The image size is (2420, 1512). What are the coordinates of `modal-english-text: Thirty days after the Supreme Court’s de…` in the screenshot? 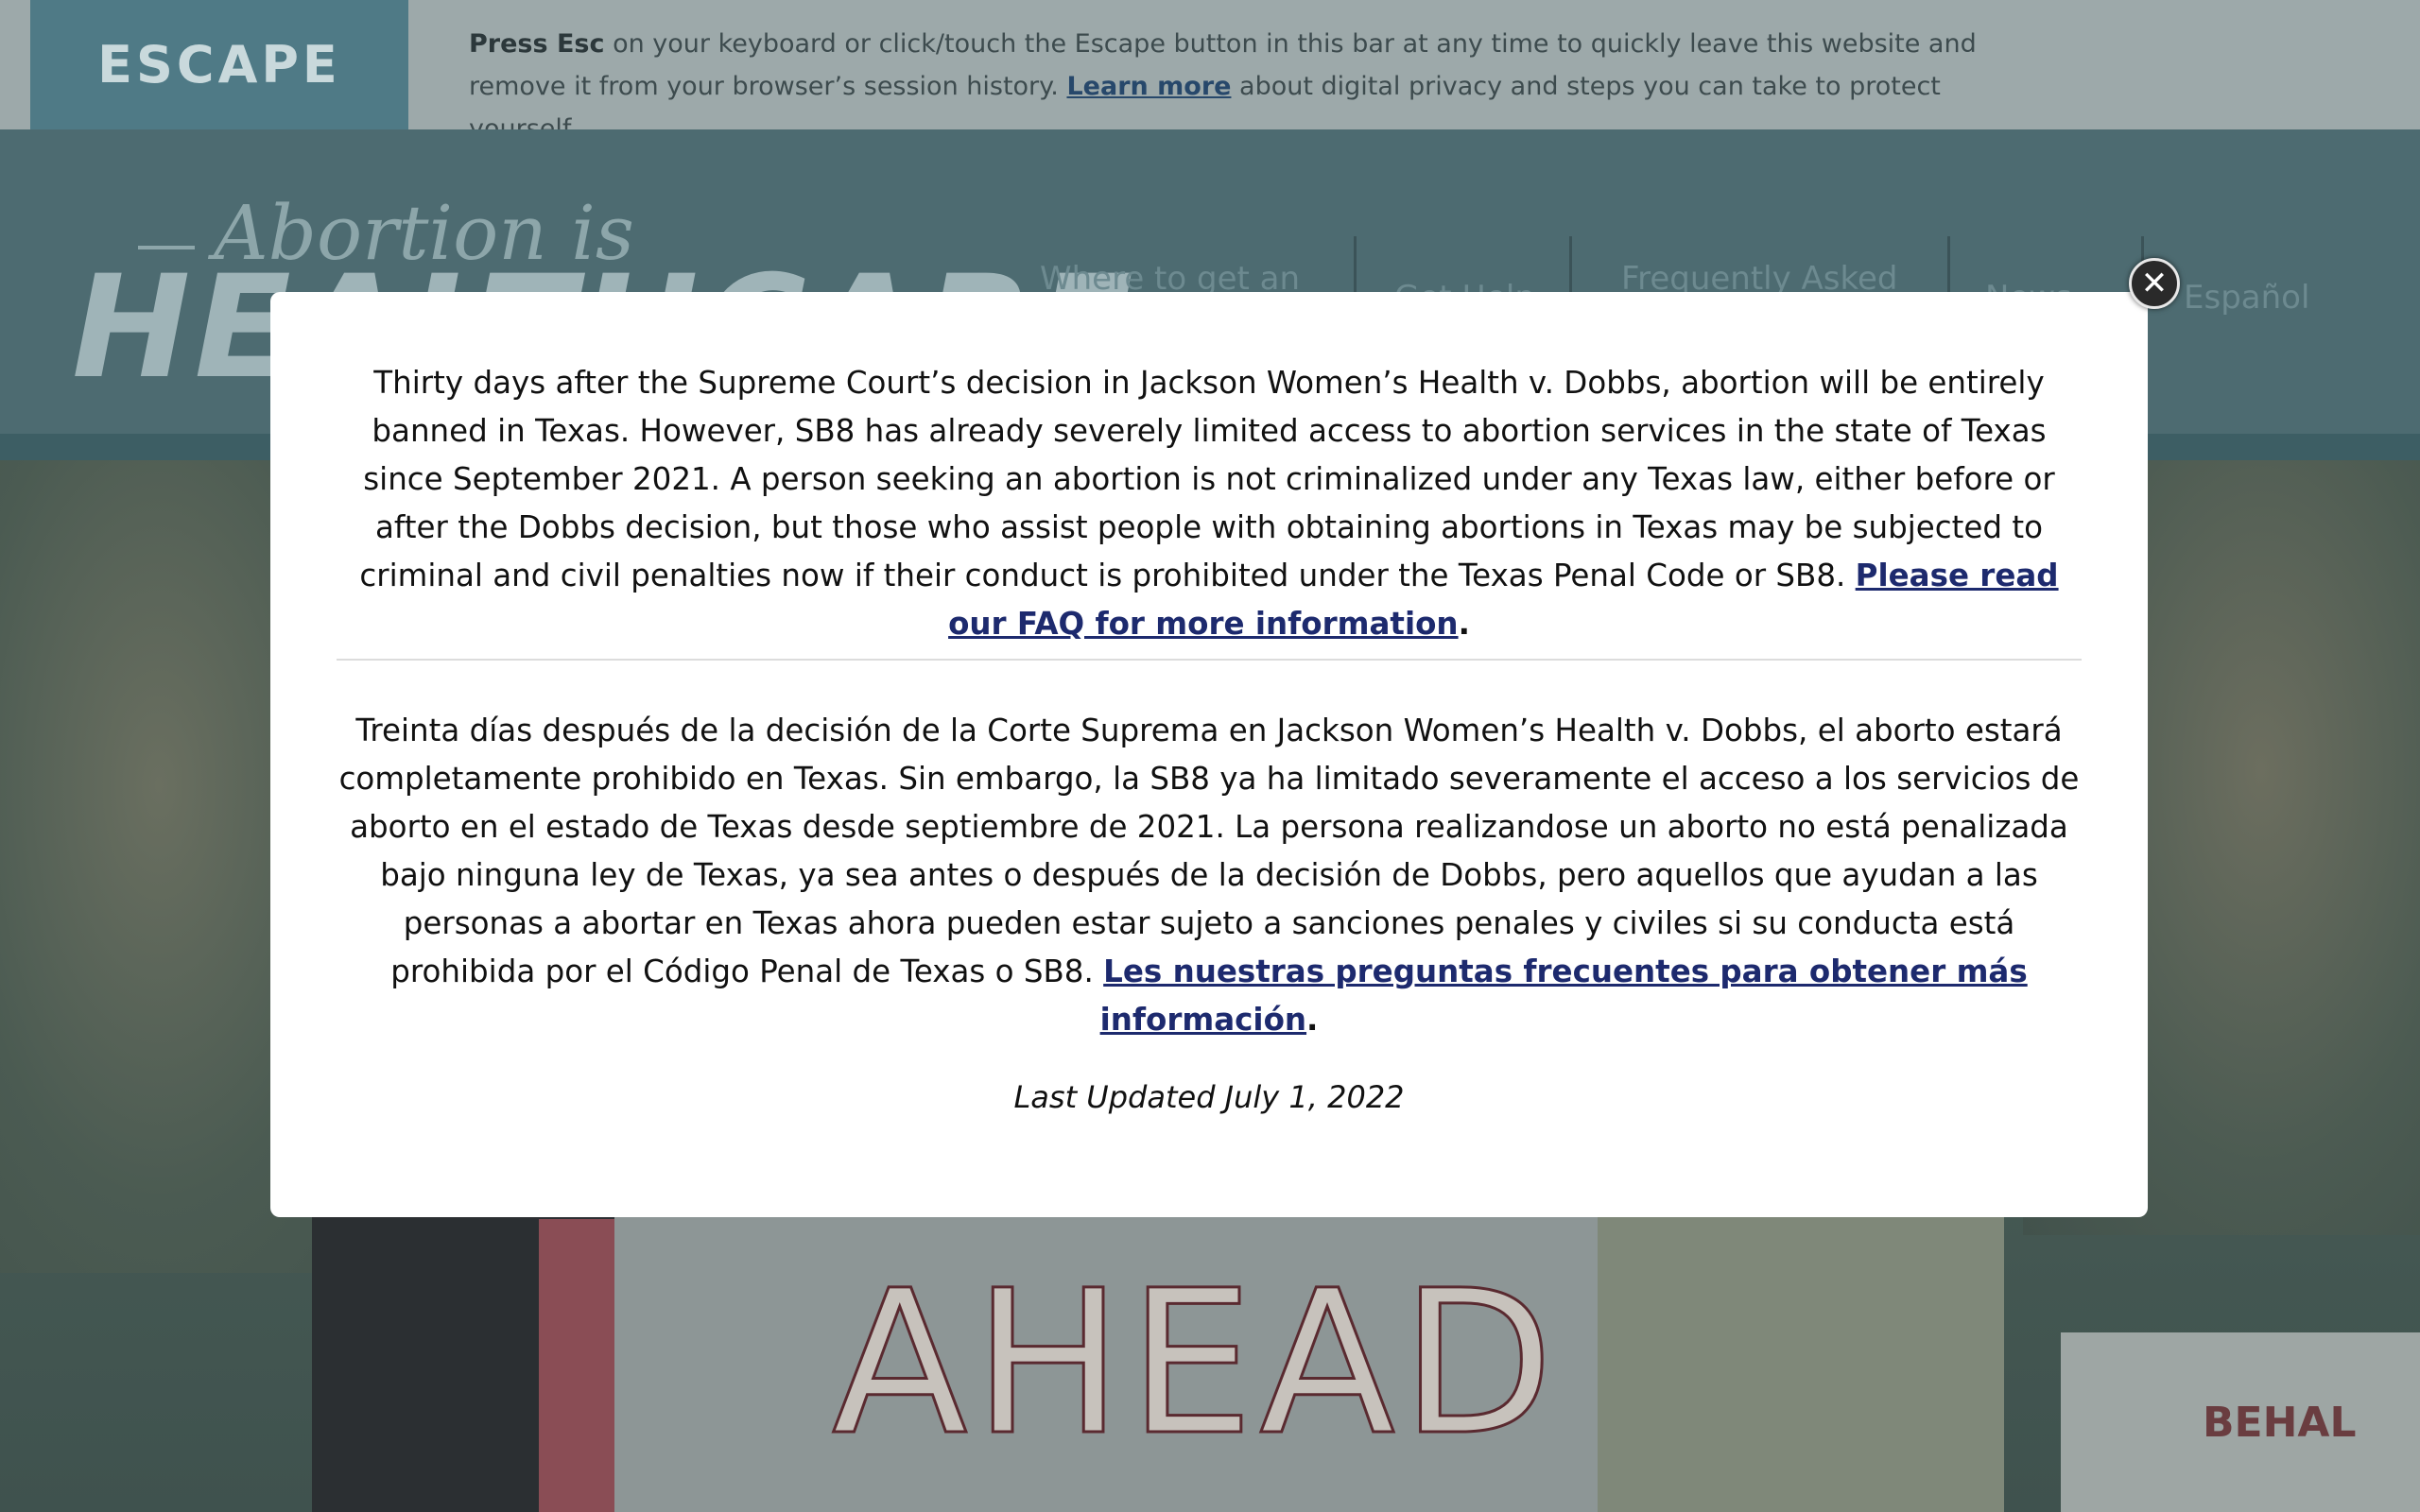 It's located at (1210, 503).